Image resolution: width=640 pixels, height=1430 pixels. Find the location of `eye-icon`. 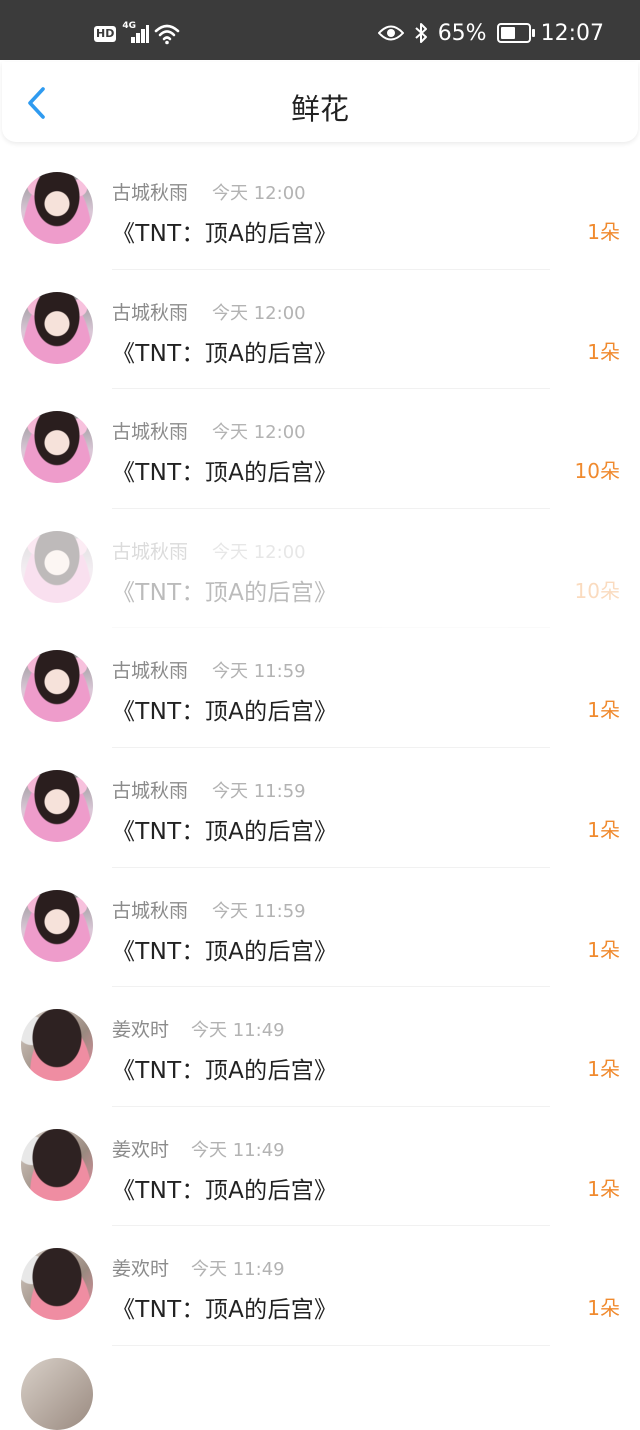

eye-icon is located at coordinates (390, 33).